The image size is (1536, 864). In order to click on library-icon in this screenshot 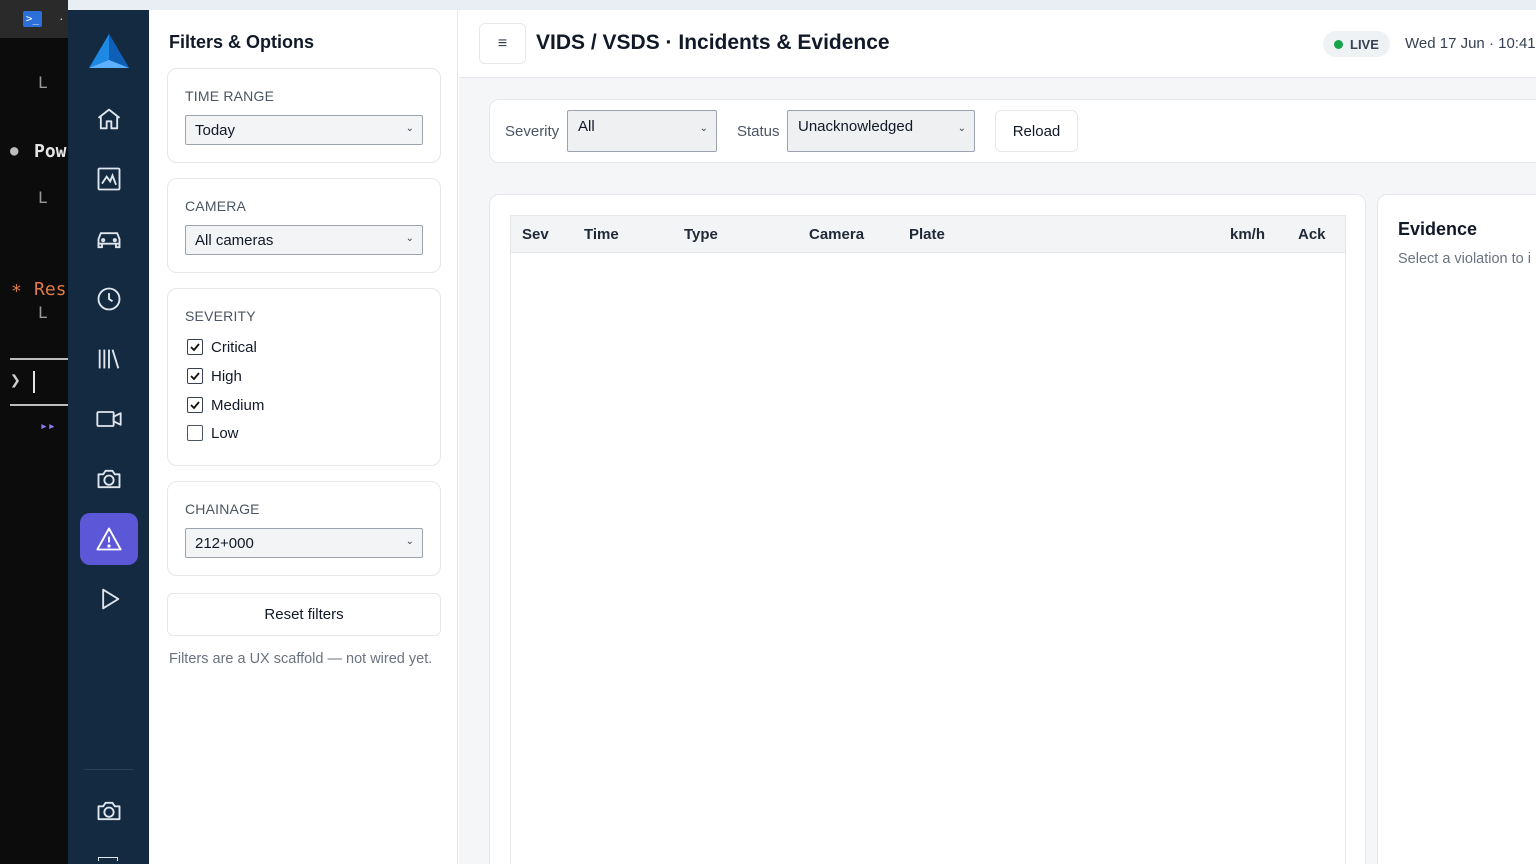, I will do `click(109, 359)`.